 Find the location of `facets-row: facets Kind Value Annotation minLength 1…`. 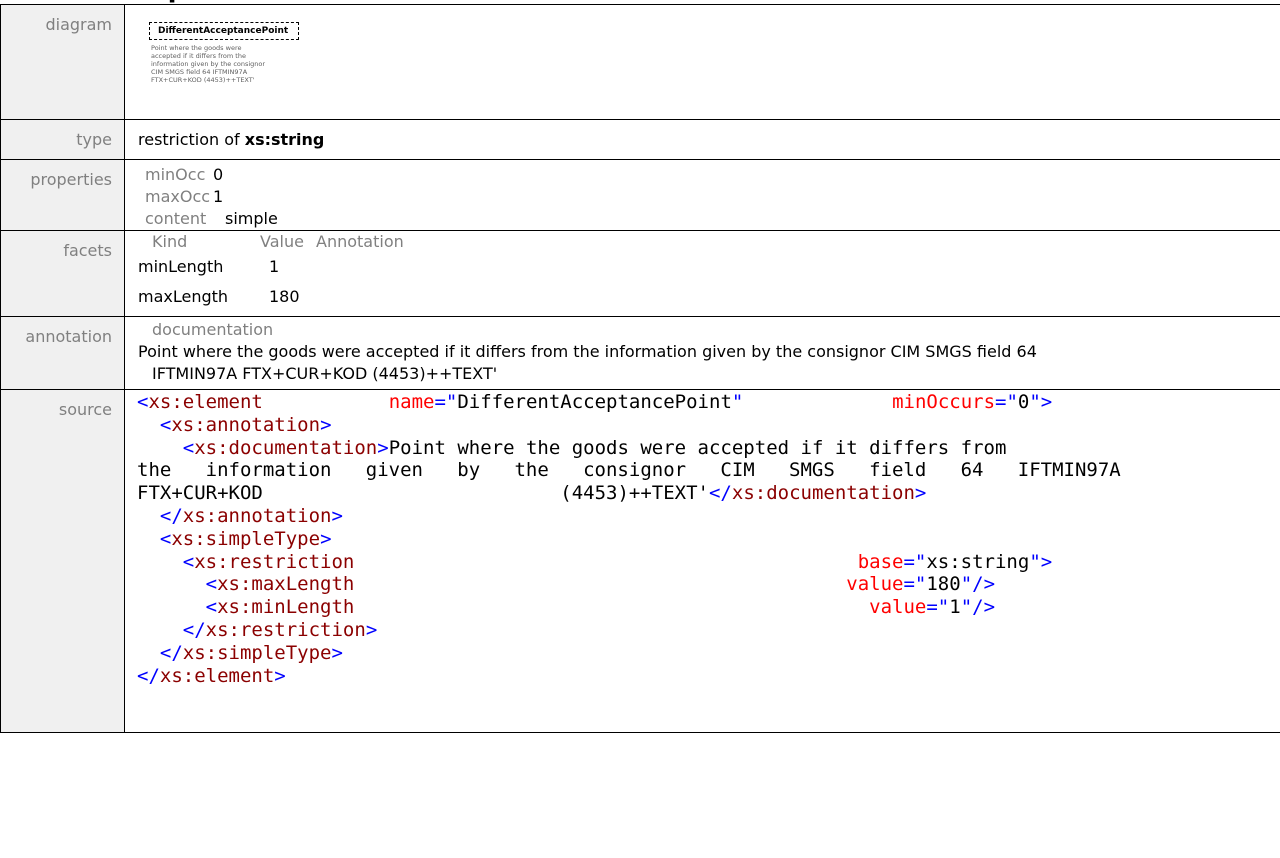

facets-row: facets Kind Value Annotation minLength 1… is located at coordinates (640, 273).